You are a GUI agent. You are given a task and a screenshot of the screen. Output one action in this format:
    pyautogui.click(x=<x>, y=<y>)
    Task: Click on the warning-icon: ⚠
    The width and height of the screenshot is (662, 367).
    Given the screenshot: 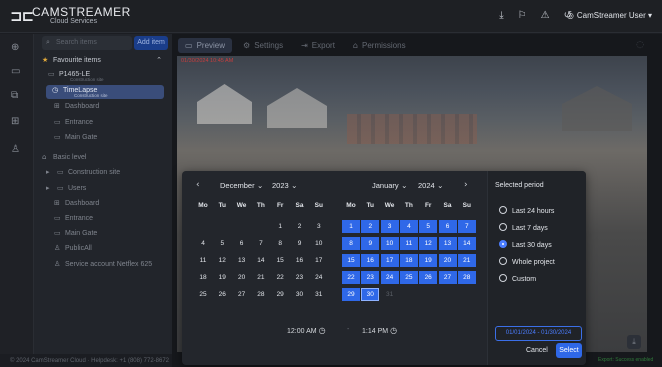 What is the action you would take?
    pyautogui.click(x=545, y=15)
    